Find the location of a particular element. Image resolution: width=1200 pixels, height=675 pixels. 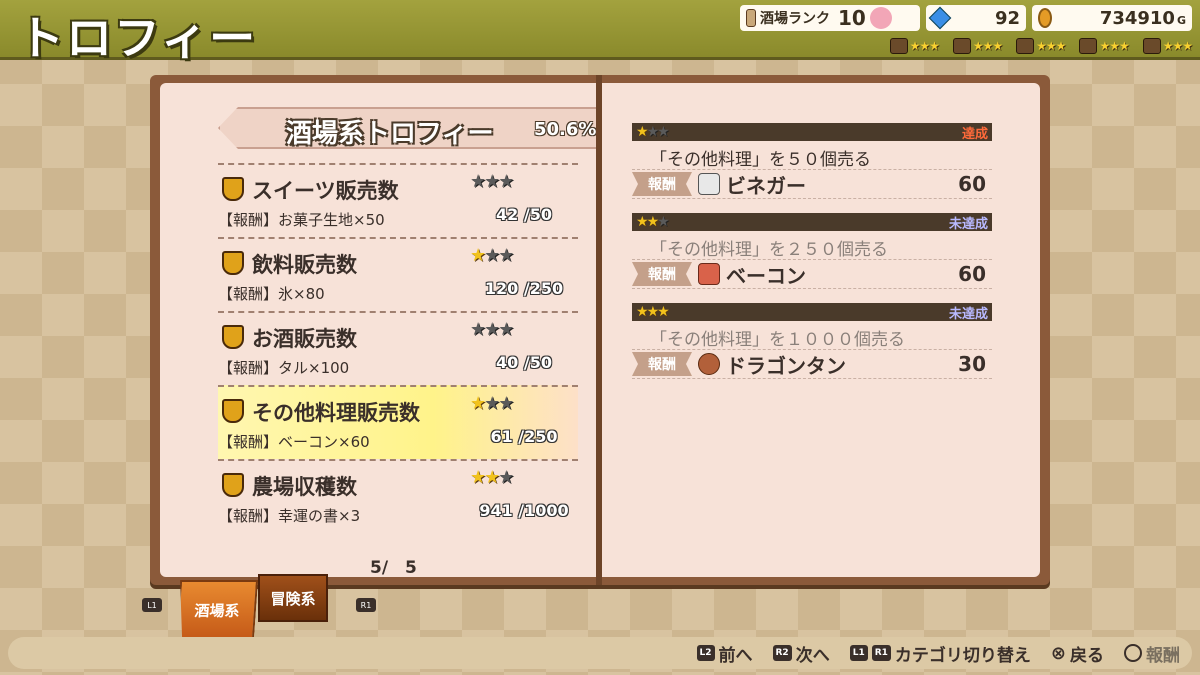

trophy-progress: 40 /50 is located at coordinates (524, 363).